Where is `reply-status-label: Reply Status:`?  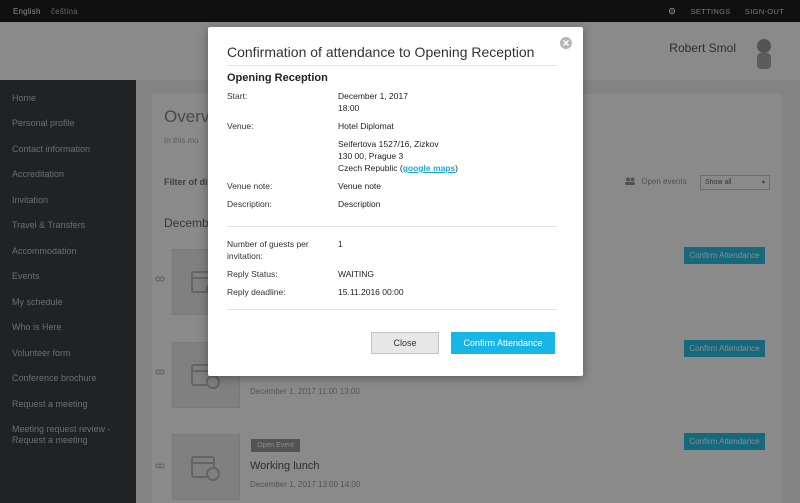
reply-status-label: Reply Status: is located at coordinates (252, 274).